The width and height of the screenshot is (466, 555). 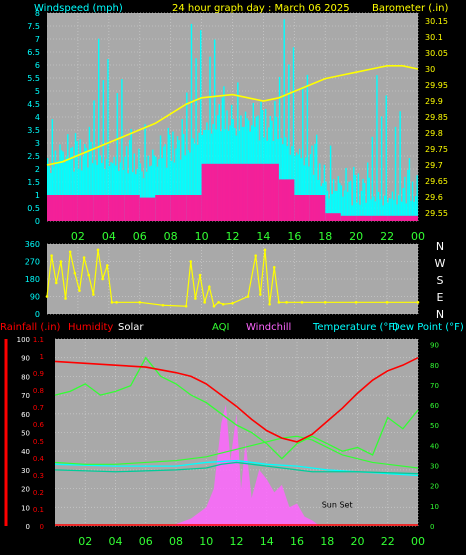 What do you see at coordinates (37, 65) in the screenshot?
I see `panel1-left-tick-label: 6` at bounding box center [37, 65].